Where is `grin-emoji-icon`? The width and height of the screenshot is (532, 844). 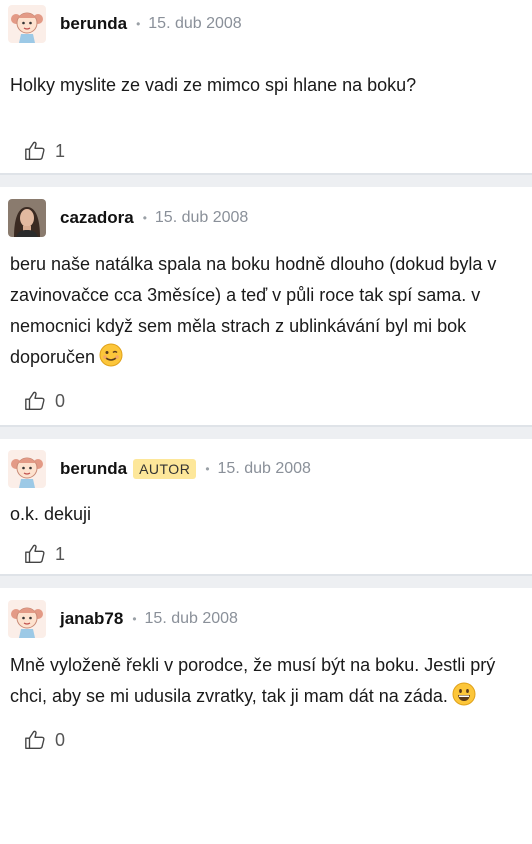
grin-emoji-icon is located at coordinates (464, 699).